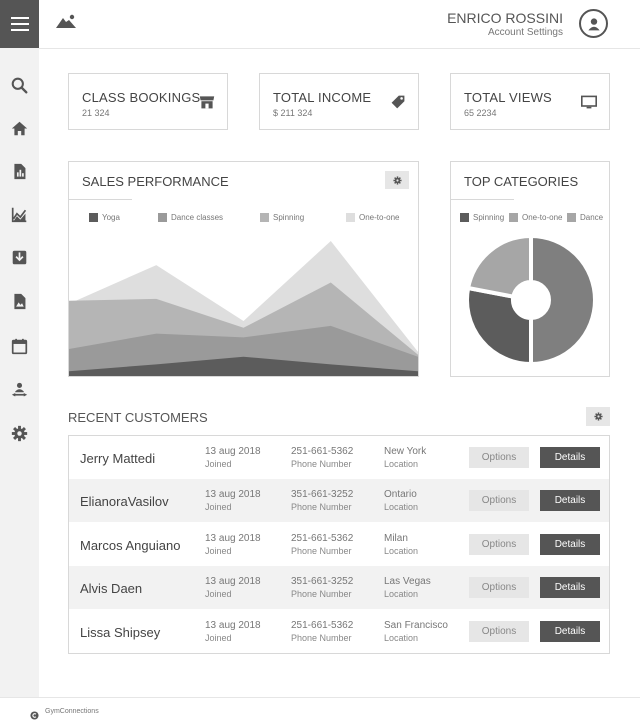  I want to click on legend-item-dance: Dance, so click(585, 217).